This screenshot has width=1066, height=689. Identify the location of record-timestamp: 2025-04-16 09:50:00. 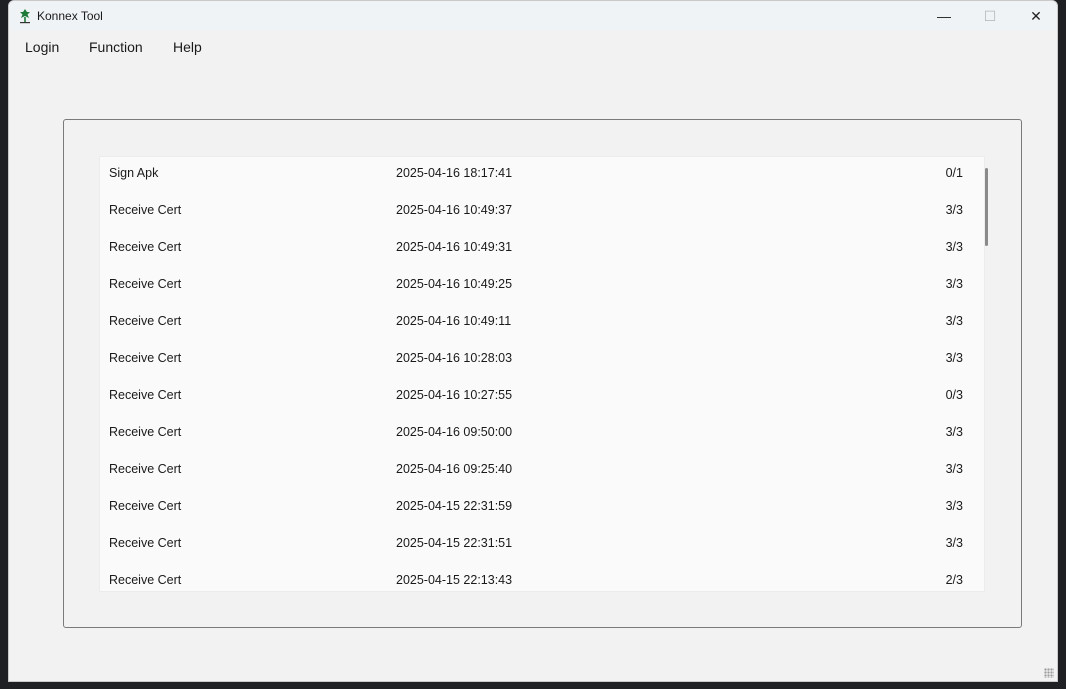
(454, 432).